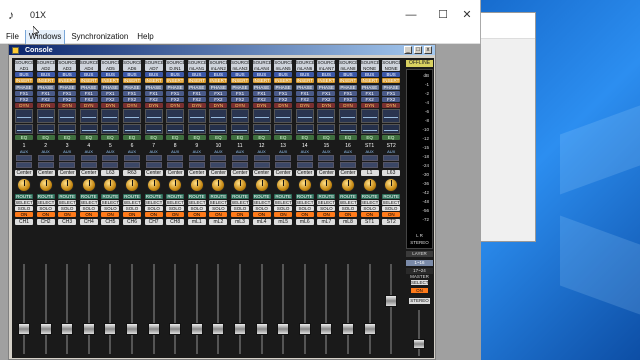  I want to click on minimize-button: —, so click(411, 15).